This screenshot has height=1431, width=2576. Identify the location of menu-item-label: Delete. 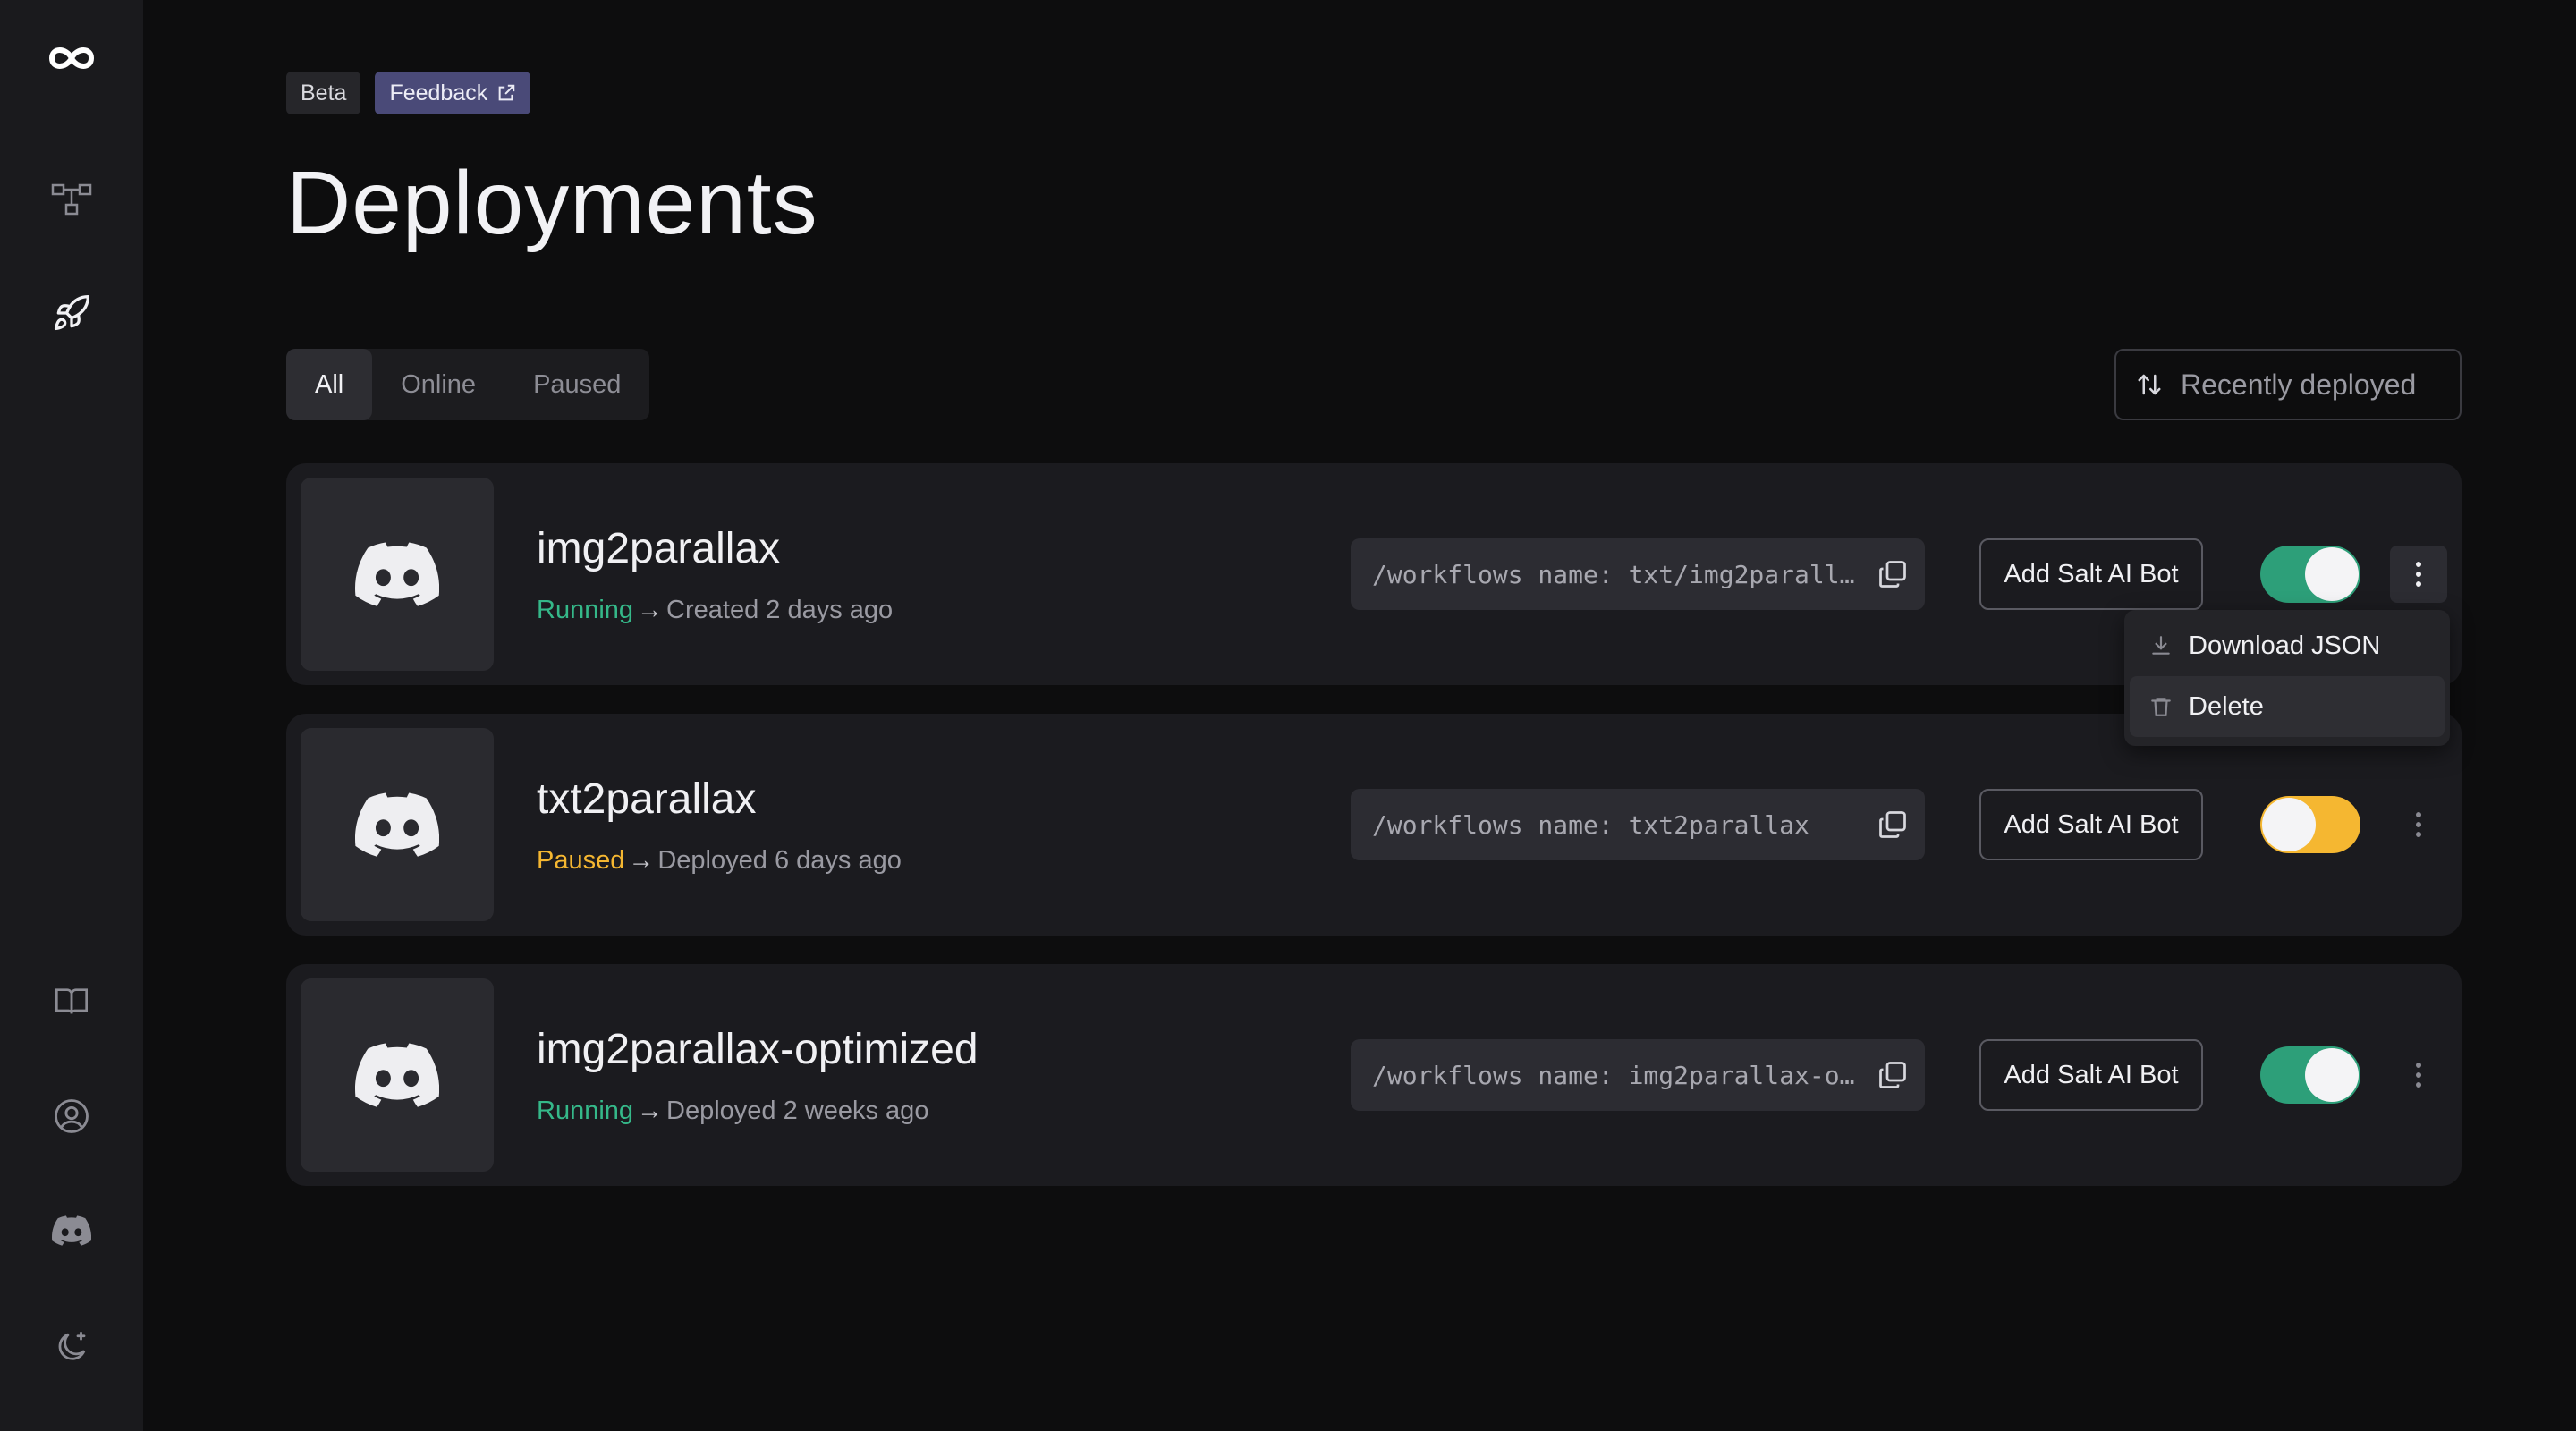
(2226, 706).